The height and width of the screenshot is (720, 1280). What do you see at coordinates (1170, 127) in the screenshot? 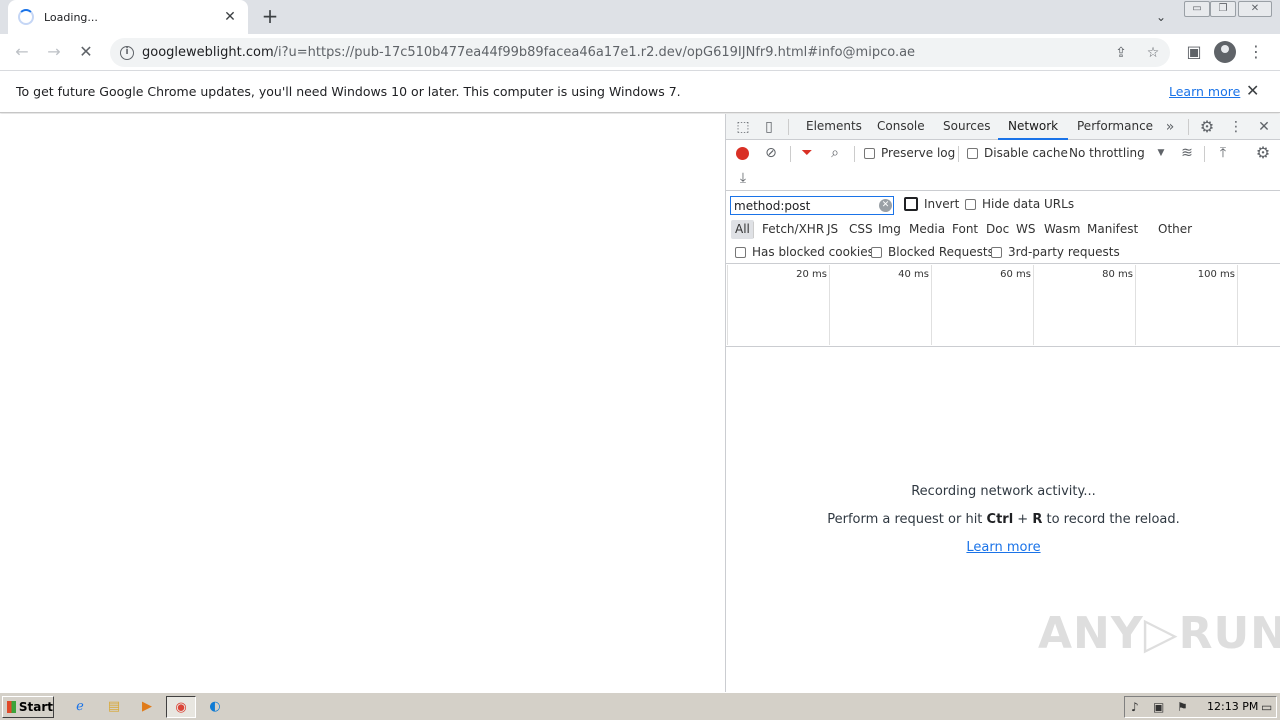
I see `more-tabs-icon: »` at bounding box center [1170, 127].